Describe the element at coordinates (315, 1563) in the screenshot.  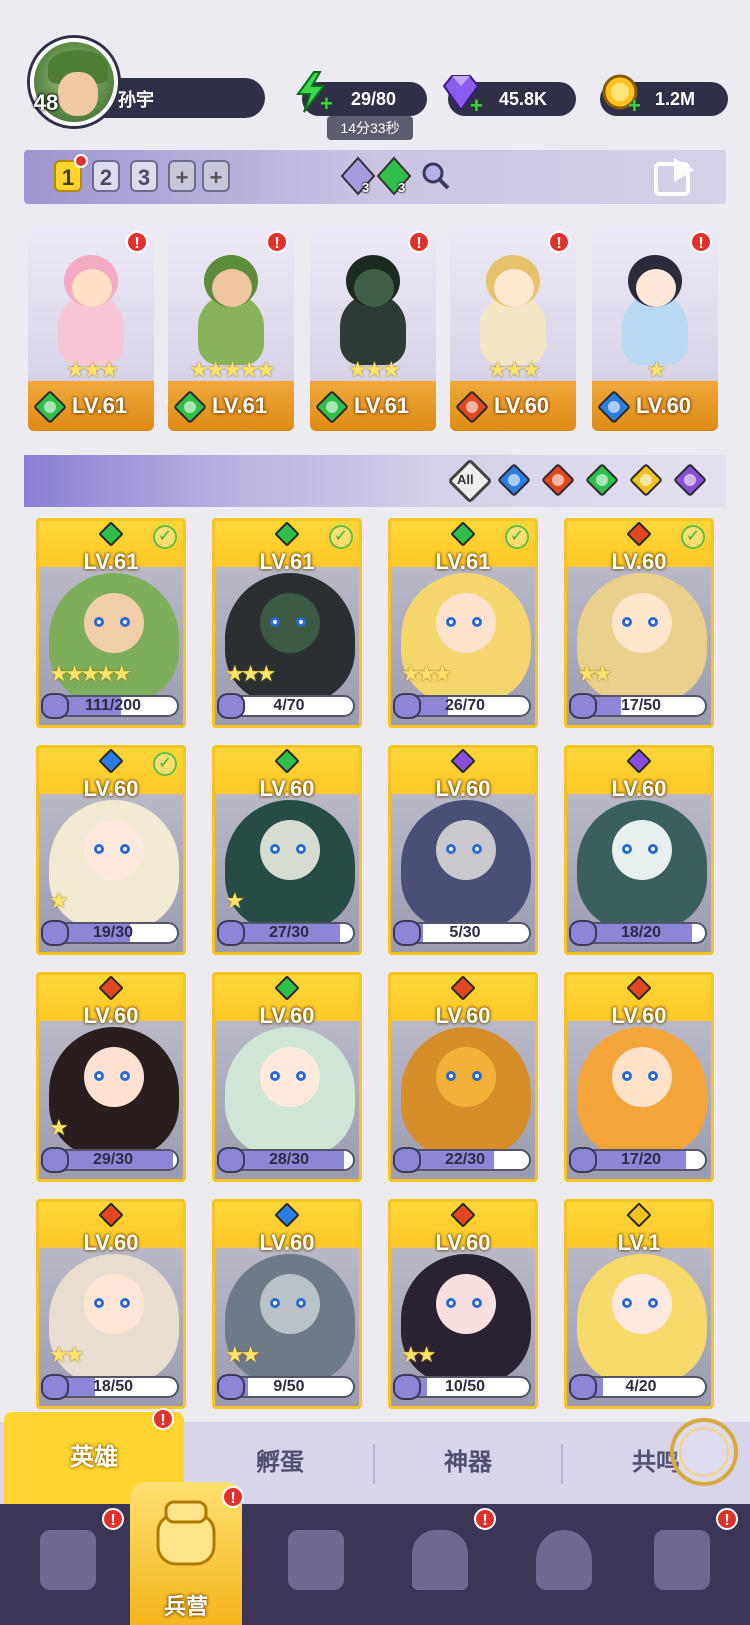
I see `nav-book` at that location.